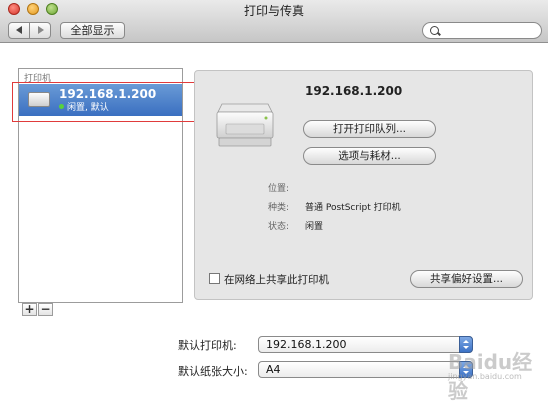 This screenshot has width=548, height=404. Describe the element at coordinates (279, 208) in the screenshot. I see `kind-label: 种类:` at that location.